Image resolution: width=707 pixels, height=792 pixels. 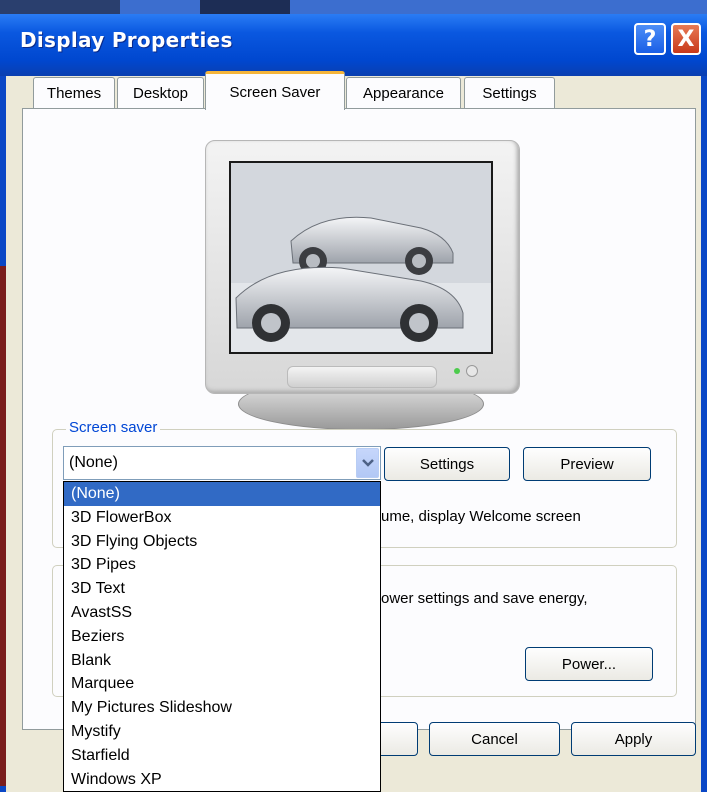 I want to click on chevron-down-icon, so click(x=367, y=463).